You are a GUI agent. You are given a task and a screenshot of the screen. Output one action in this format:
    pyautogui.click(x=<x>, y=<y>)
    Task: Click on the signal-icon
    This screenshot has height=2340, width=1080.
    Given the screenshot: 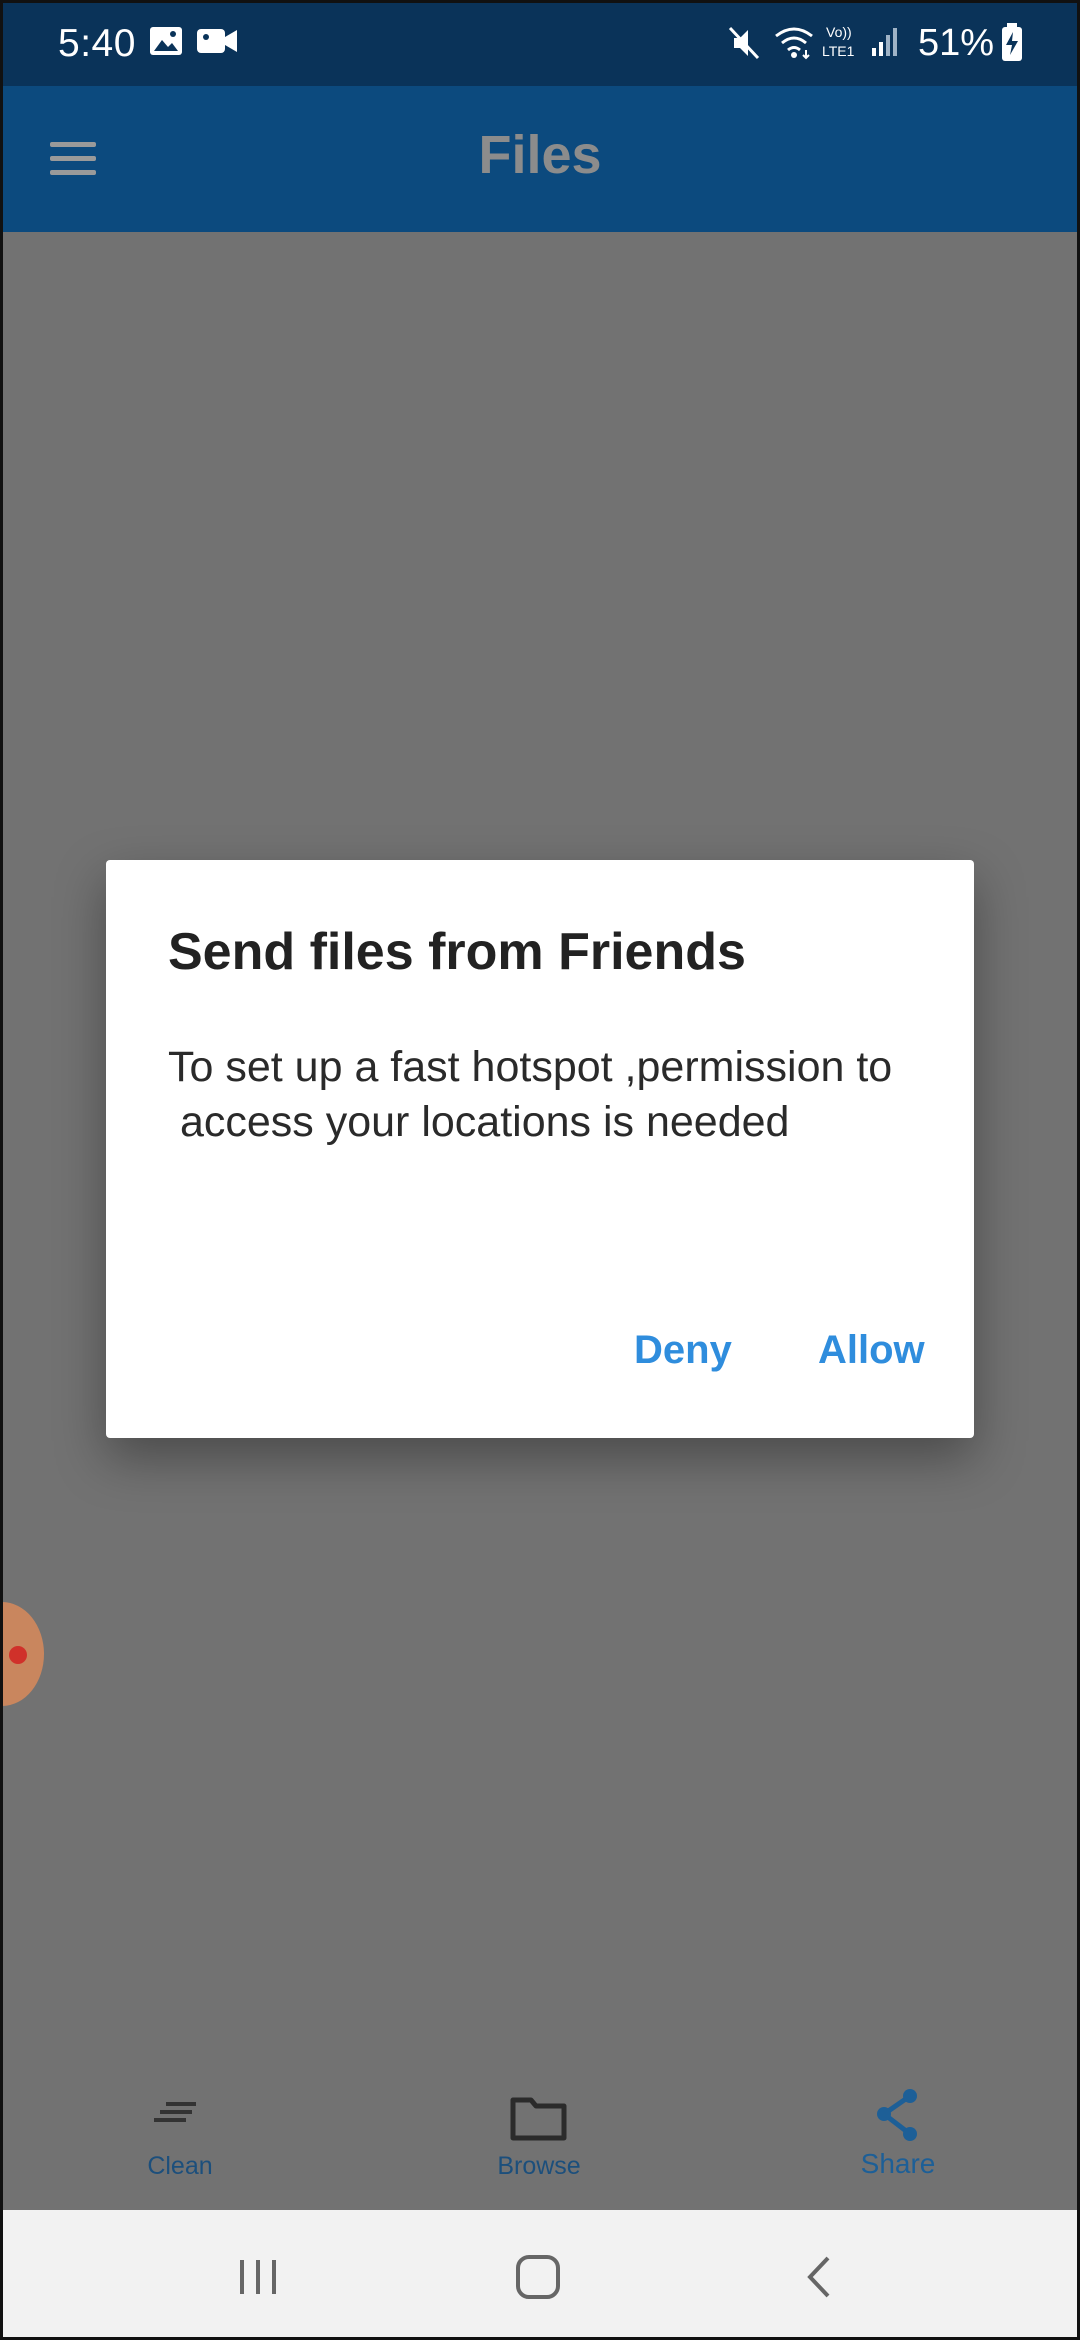 What is the action you would take?
    pyautogui.click(x=885, y=44)
    